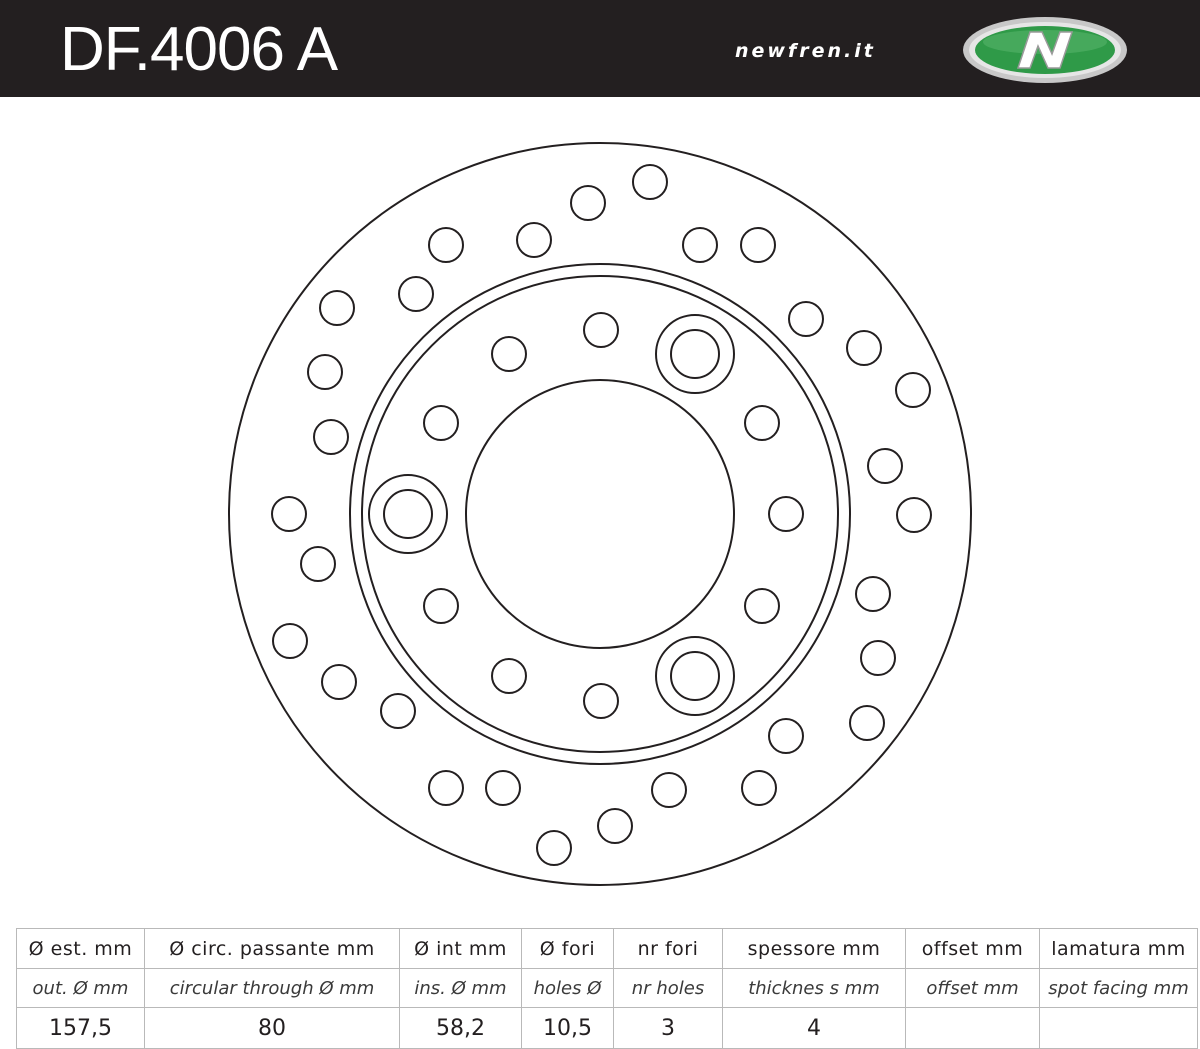  I want to click on specs-values: 157,5 80 58,2 10,5 3 4, so click(607, 1028).